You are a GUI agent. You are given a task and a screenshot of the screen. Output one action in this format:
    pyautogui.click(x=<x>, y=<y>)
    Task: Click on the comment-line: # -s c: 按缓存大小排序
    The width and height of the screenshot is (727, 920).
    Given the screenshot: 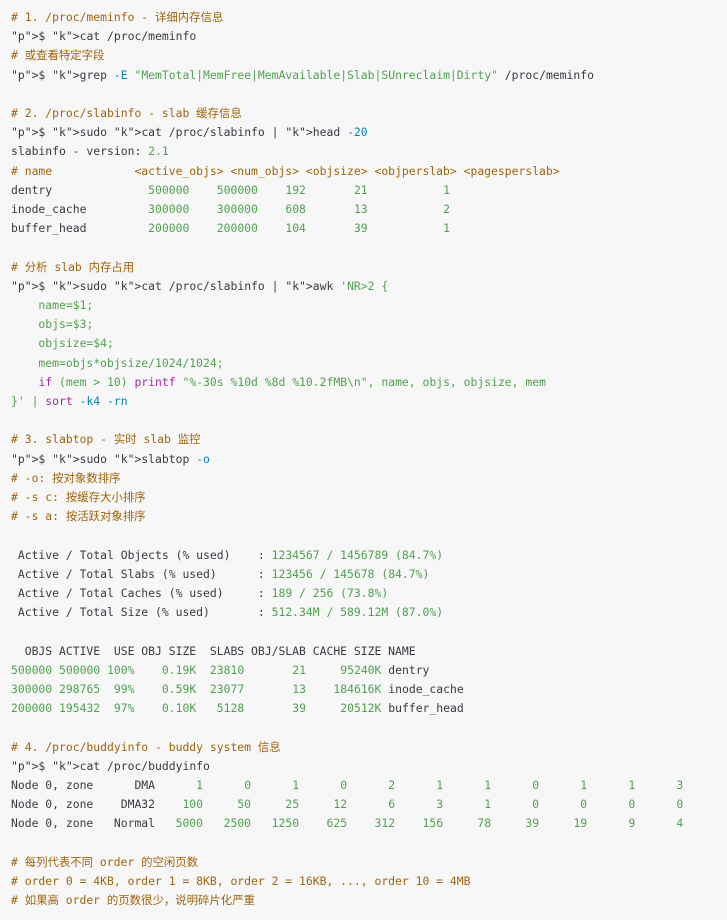 What is the action you would take?
    pyautogui.click(x=78, y=497)
    